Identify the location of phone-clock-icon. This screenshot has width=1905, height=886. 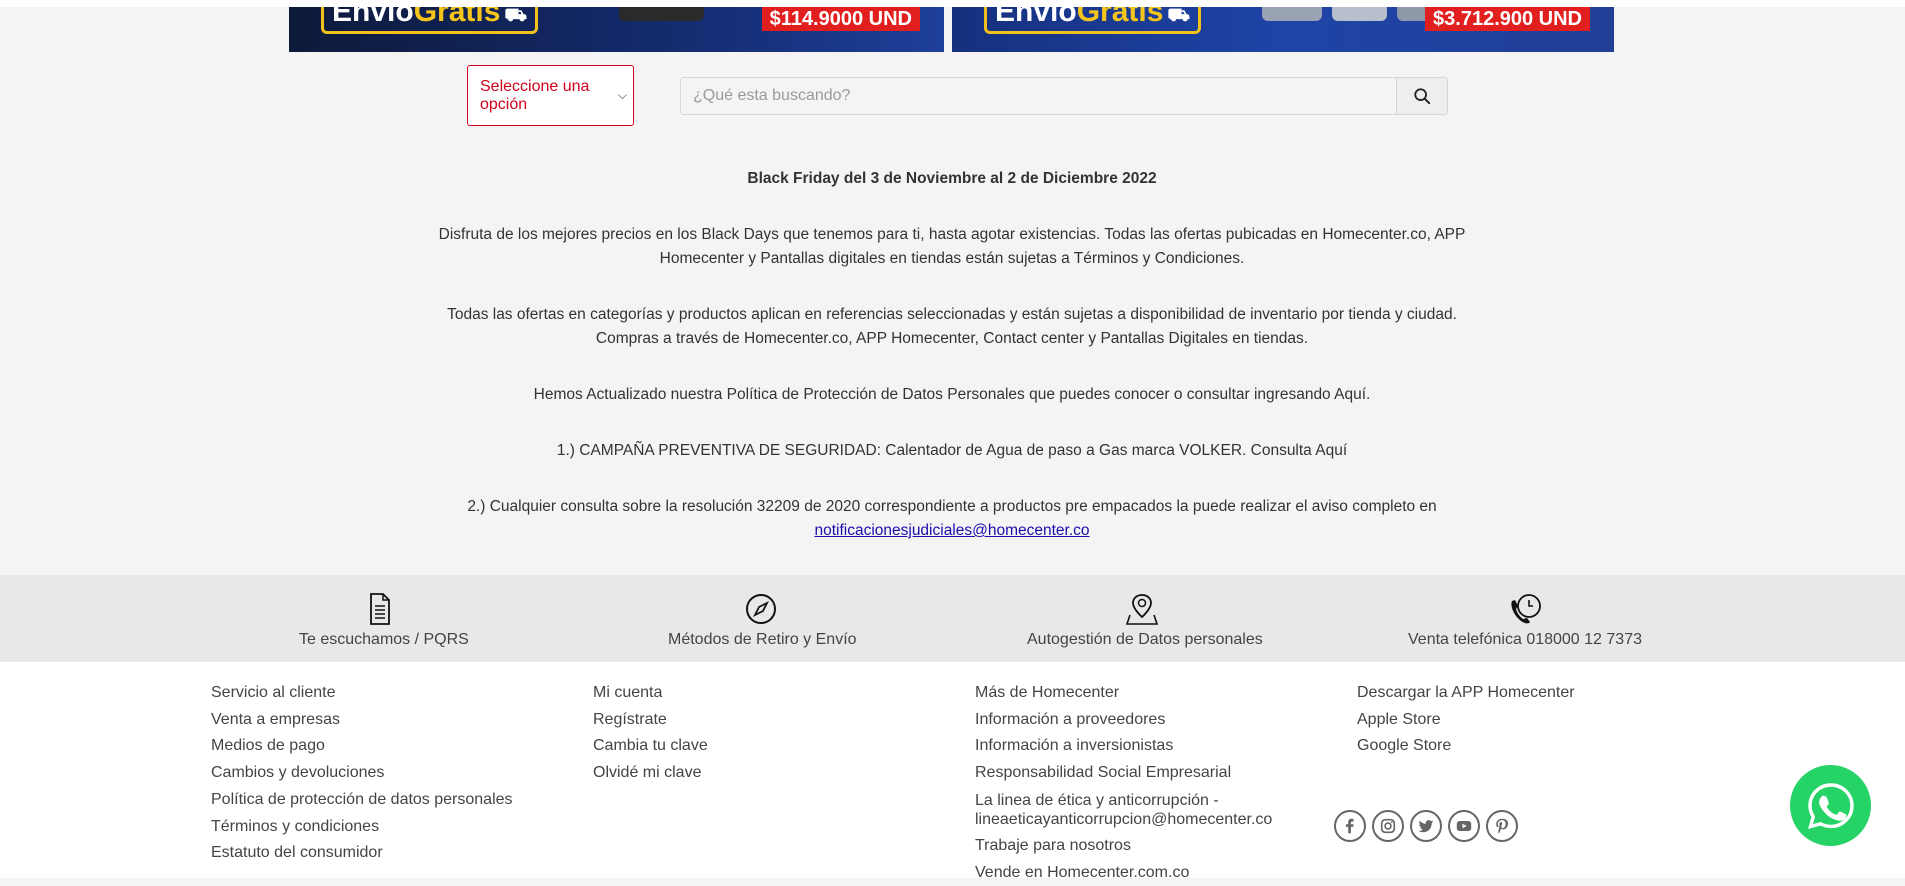
(1526, 609).